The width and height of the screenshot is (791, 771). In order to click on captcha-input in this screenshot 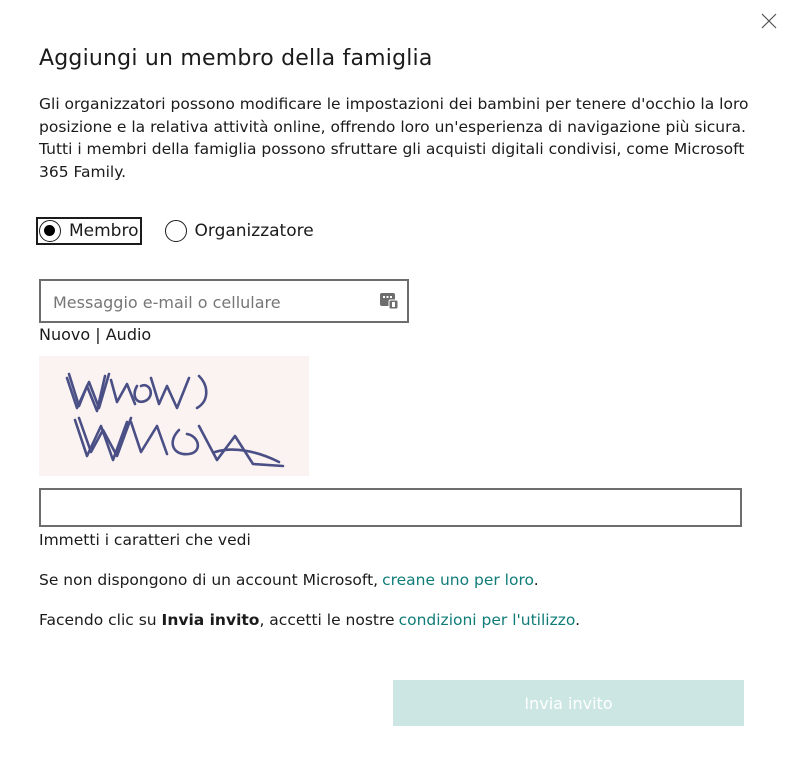, I will do `click(392, 508)`.